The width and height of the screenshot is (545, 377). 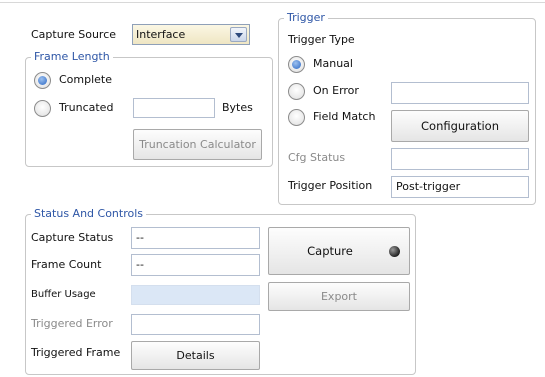 What do you see at coordinates (76, 352) in the screenshot?
I see `triggered-frame-label: Triggered Frame` at bounding box center [76, 352].